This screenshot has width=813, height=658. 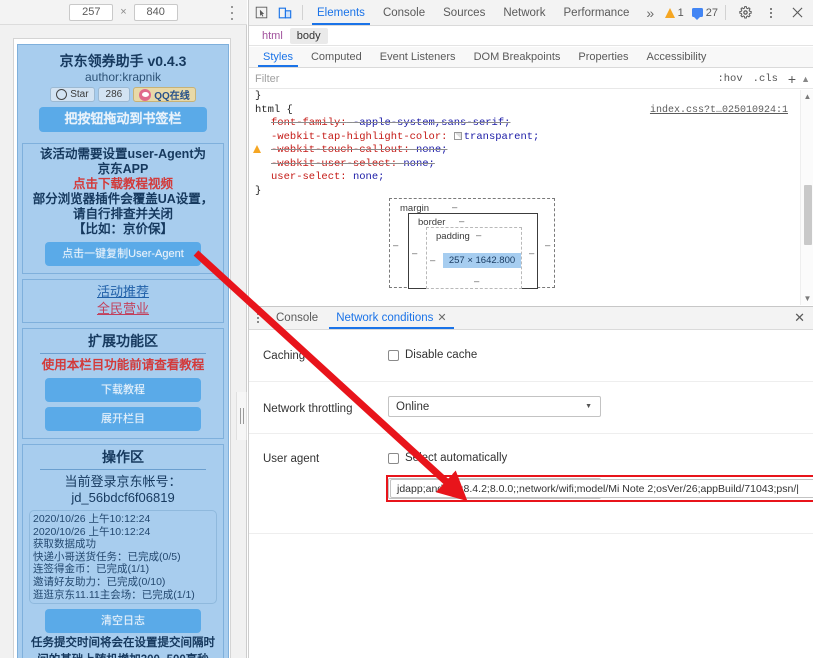 What do you see at coordinates (531, 151) in the screenshot?
I see `css-declaration: -webkit-touch-callout: none;` at bounding box center [531, 151].